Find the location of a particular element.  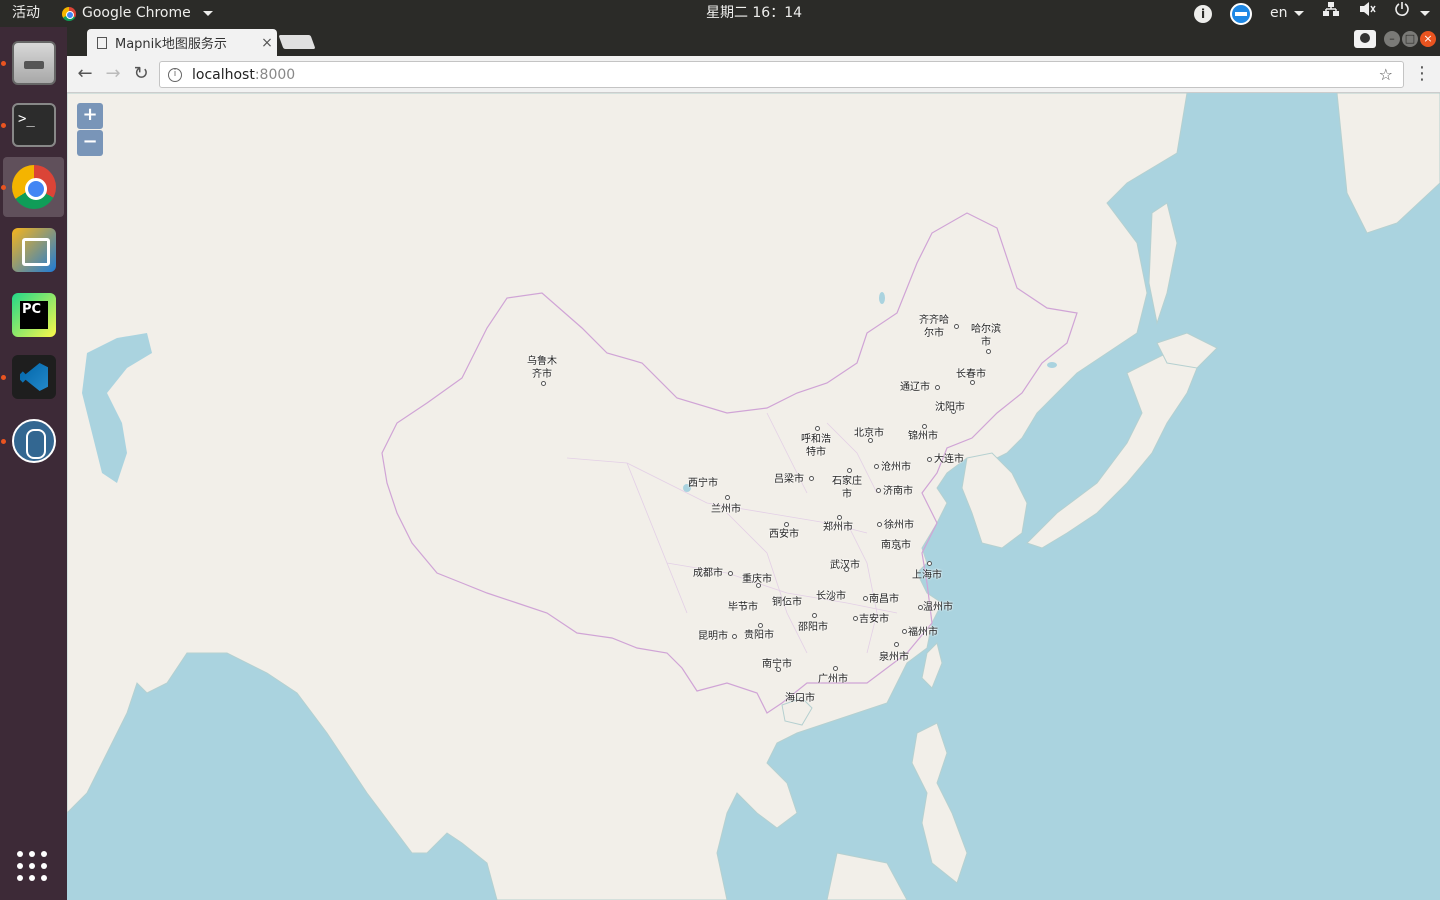

info-icon: i is located at coordinates (175, 74).